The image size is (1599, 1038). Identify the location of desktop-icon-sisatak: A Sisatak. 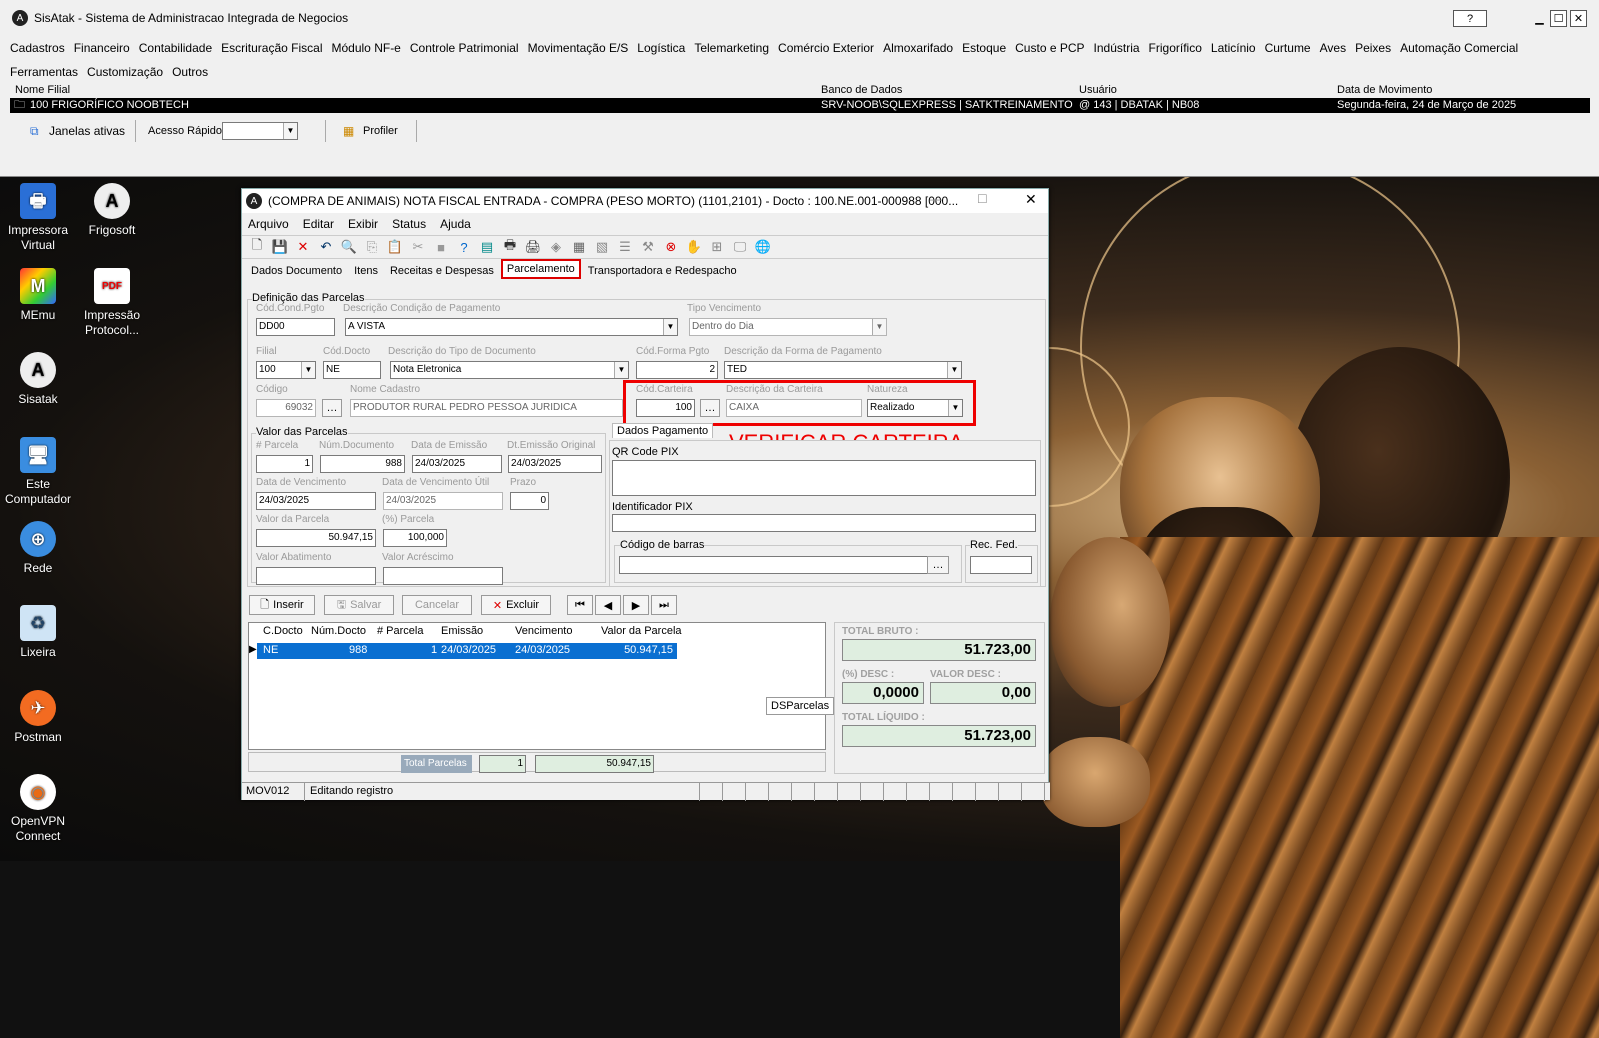
(38, 379).